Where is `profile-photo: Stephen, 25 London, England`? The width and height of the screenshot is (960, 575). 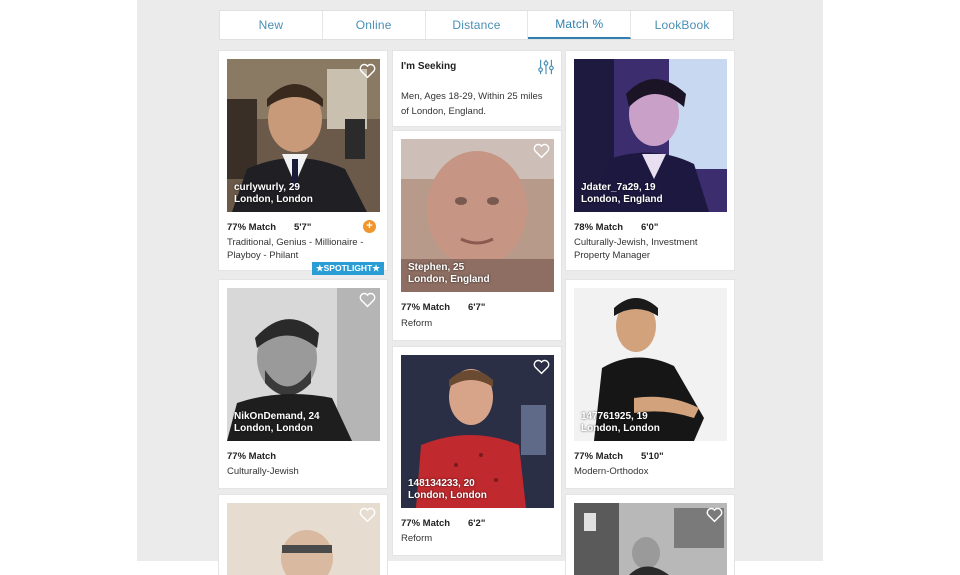 profile-photo: Stephen, 25 London, England is located at coordinates (477, 215).